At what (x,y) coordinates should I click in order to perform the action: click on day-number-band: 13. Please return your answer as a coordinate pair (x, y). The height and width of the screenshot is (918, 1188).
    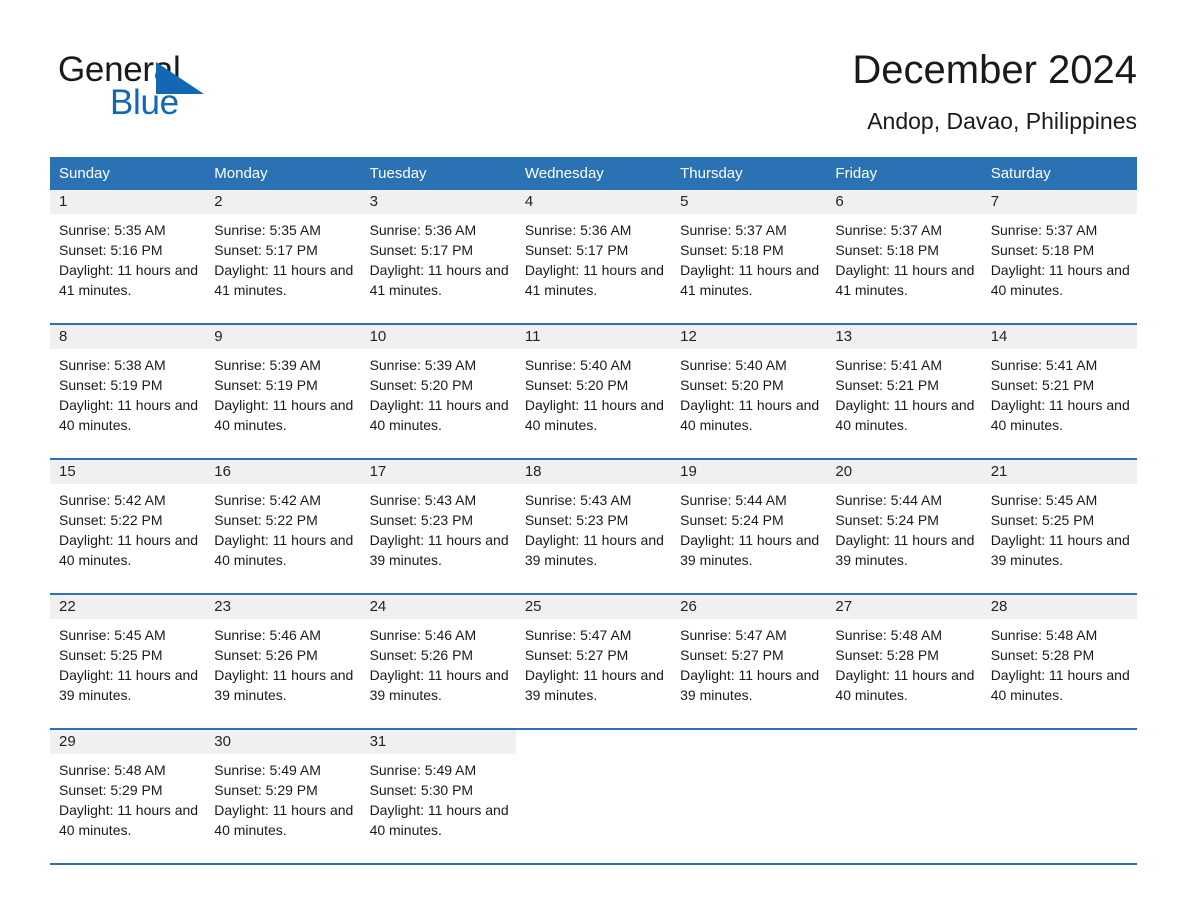
    Looking at the image, I should click on (904, 337).